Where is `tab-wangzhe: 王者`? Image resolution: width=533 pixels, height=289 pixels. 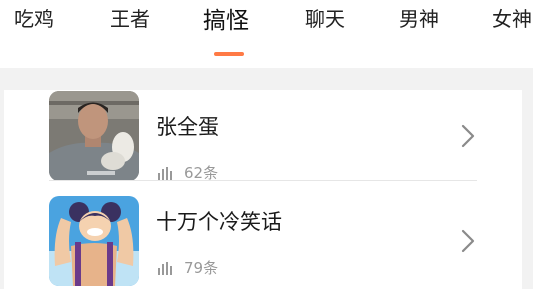
tab-wangzhe: 王者 is located at coordinates (130, 19).